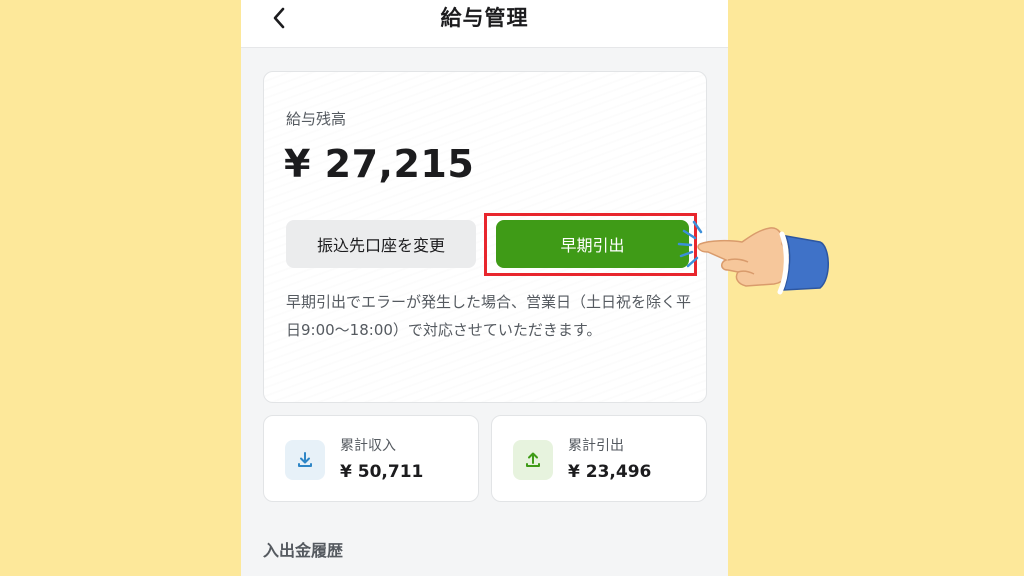  What do you see at coordinates (533, 460) in the screenshot?
I see `upload-icon` at bounding box center [533, 460].